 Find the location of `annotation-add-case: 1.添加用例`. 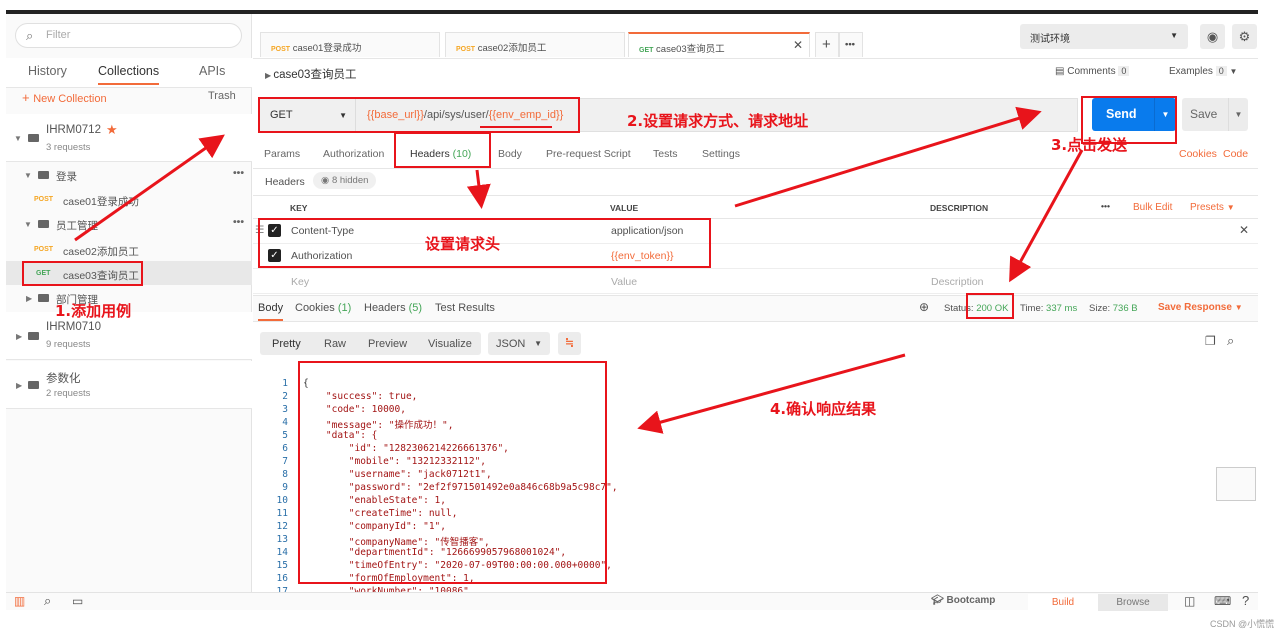

annotation-add-case: 1.添加用例 is located at coordinates (93, 311).